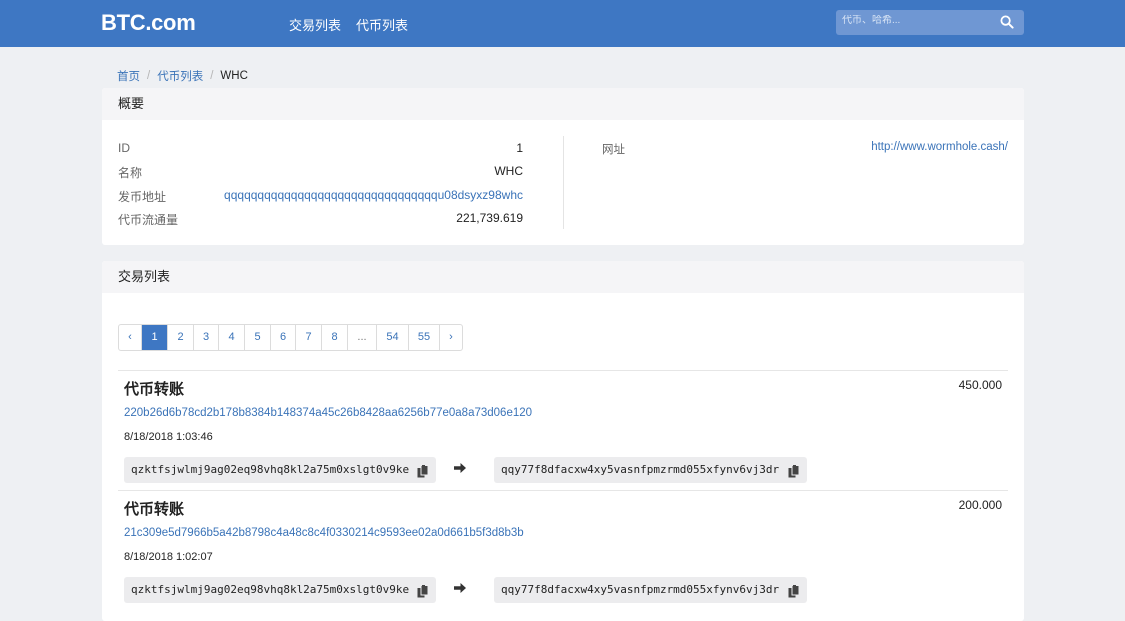 The image size is (1125, 621). What do you see at coordinates (124, 148) in the screenshot?
I see `id-label: ID` at bounding box center [124, 148].